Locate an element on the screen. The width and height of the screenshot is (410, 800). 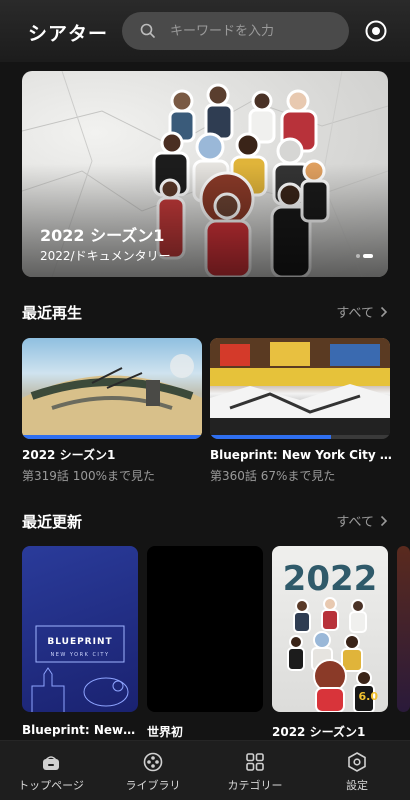
nav-item-library: ライブラリ is located at coordinates (153, 770).